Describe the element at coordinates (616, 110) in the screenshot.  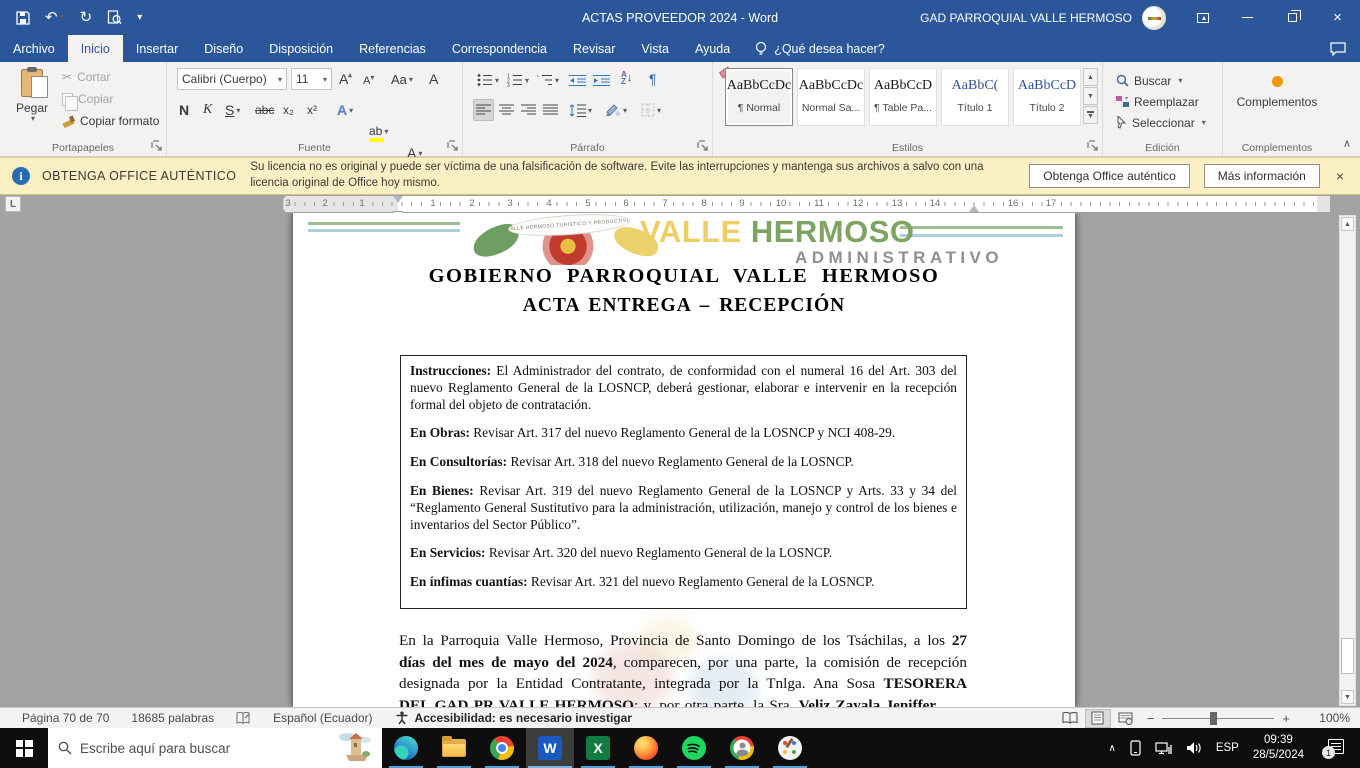
I see `shading-button: ▾` at that location.